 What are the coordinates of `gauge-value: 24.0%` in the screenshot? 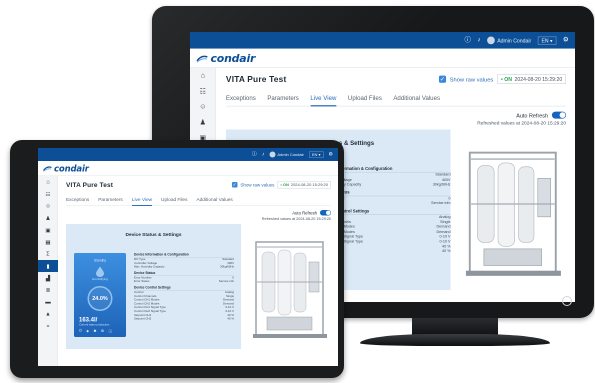 It's located at (100, 298).